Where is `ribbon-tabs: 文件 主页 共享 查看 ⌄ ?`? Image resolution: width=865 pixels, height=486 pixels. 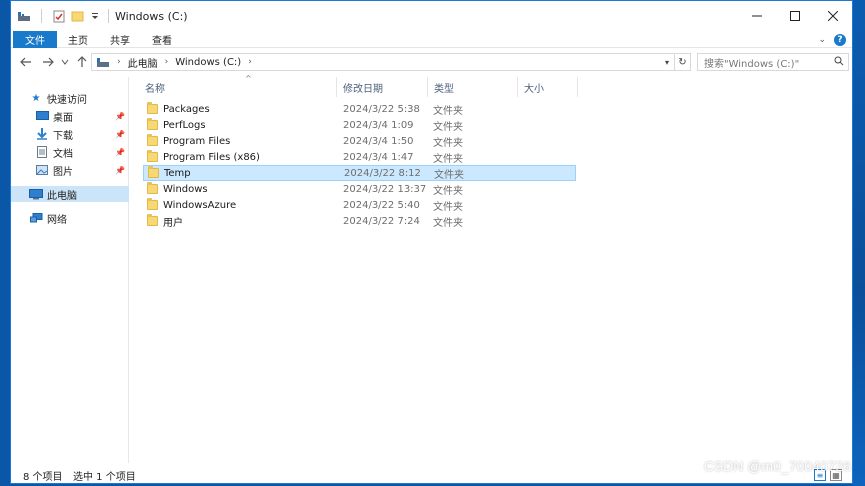 ribbon-tabs: 文件 主页 共享 查看 ⌄ ? is located at coordinates (431, 39).